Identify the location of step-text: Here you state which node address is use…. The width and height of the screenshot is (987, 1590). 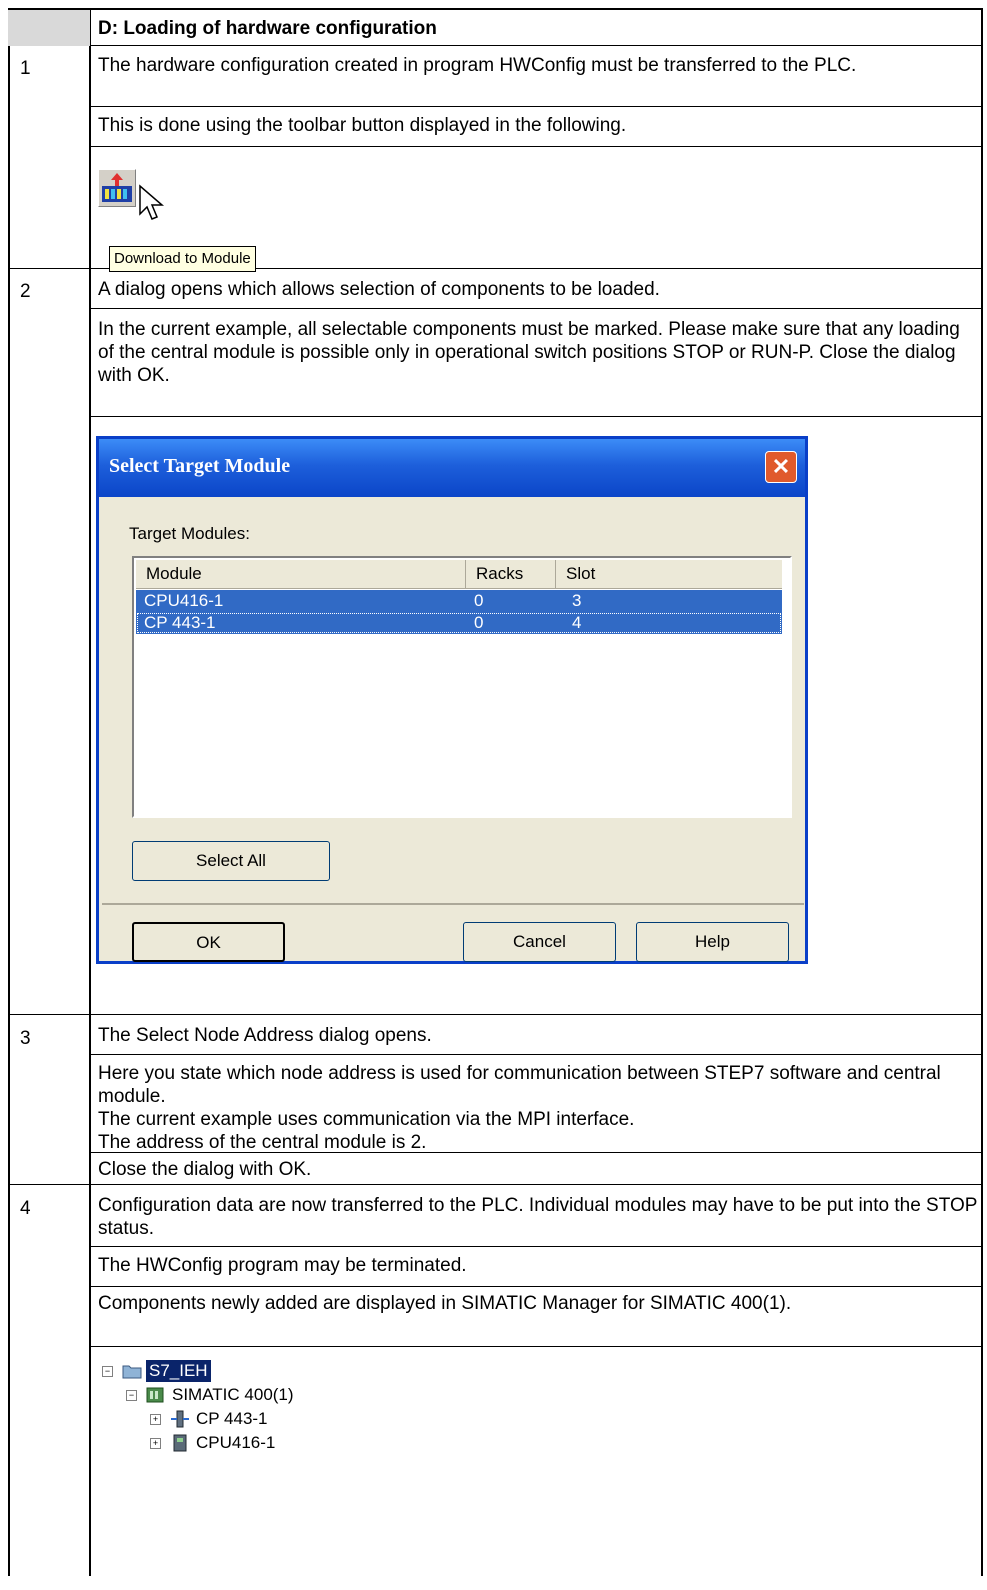
(519, 1085).